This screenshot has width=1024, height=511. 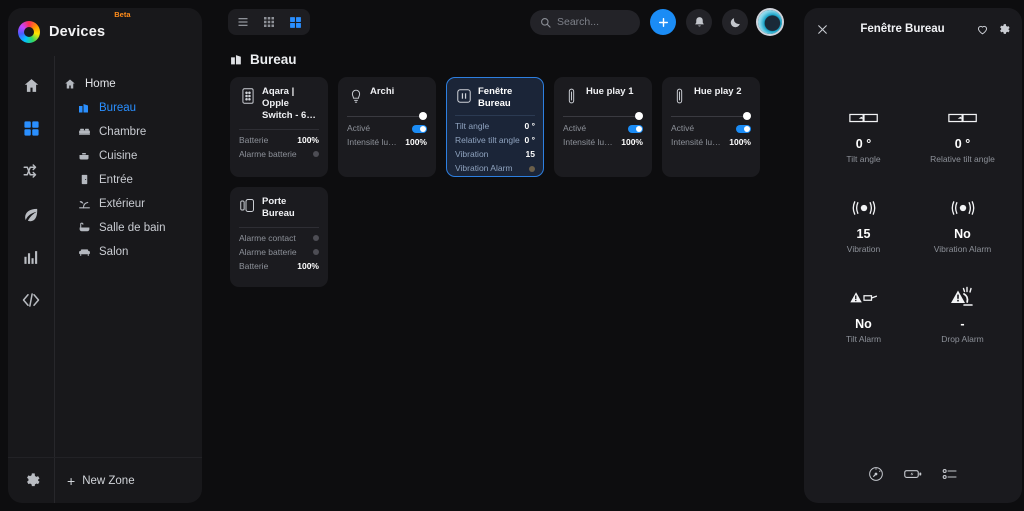 I want to click on search-box, so click(x=585, y=22).